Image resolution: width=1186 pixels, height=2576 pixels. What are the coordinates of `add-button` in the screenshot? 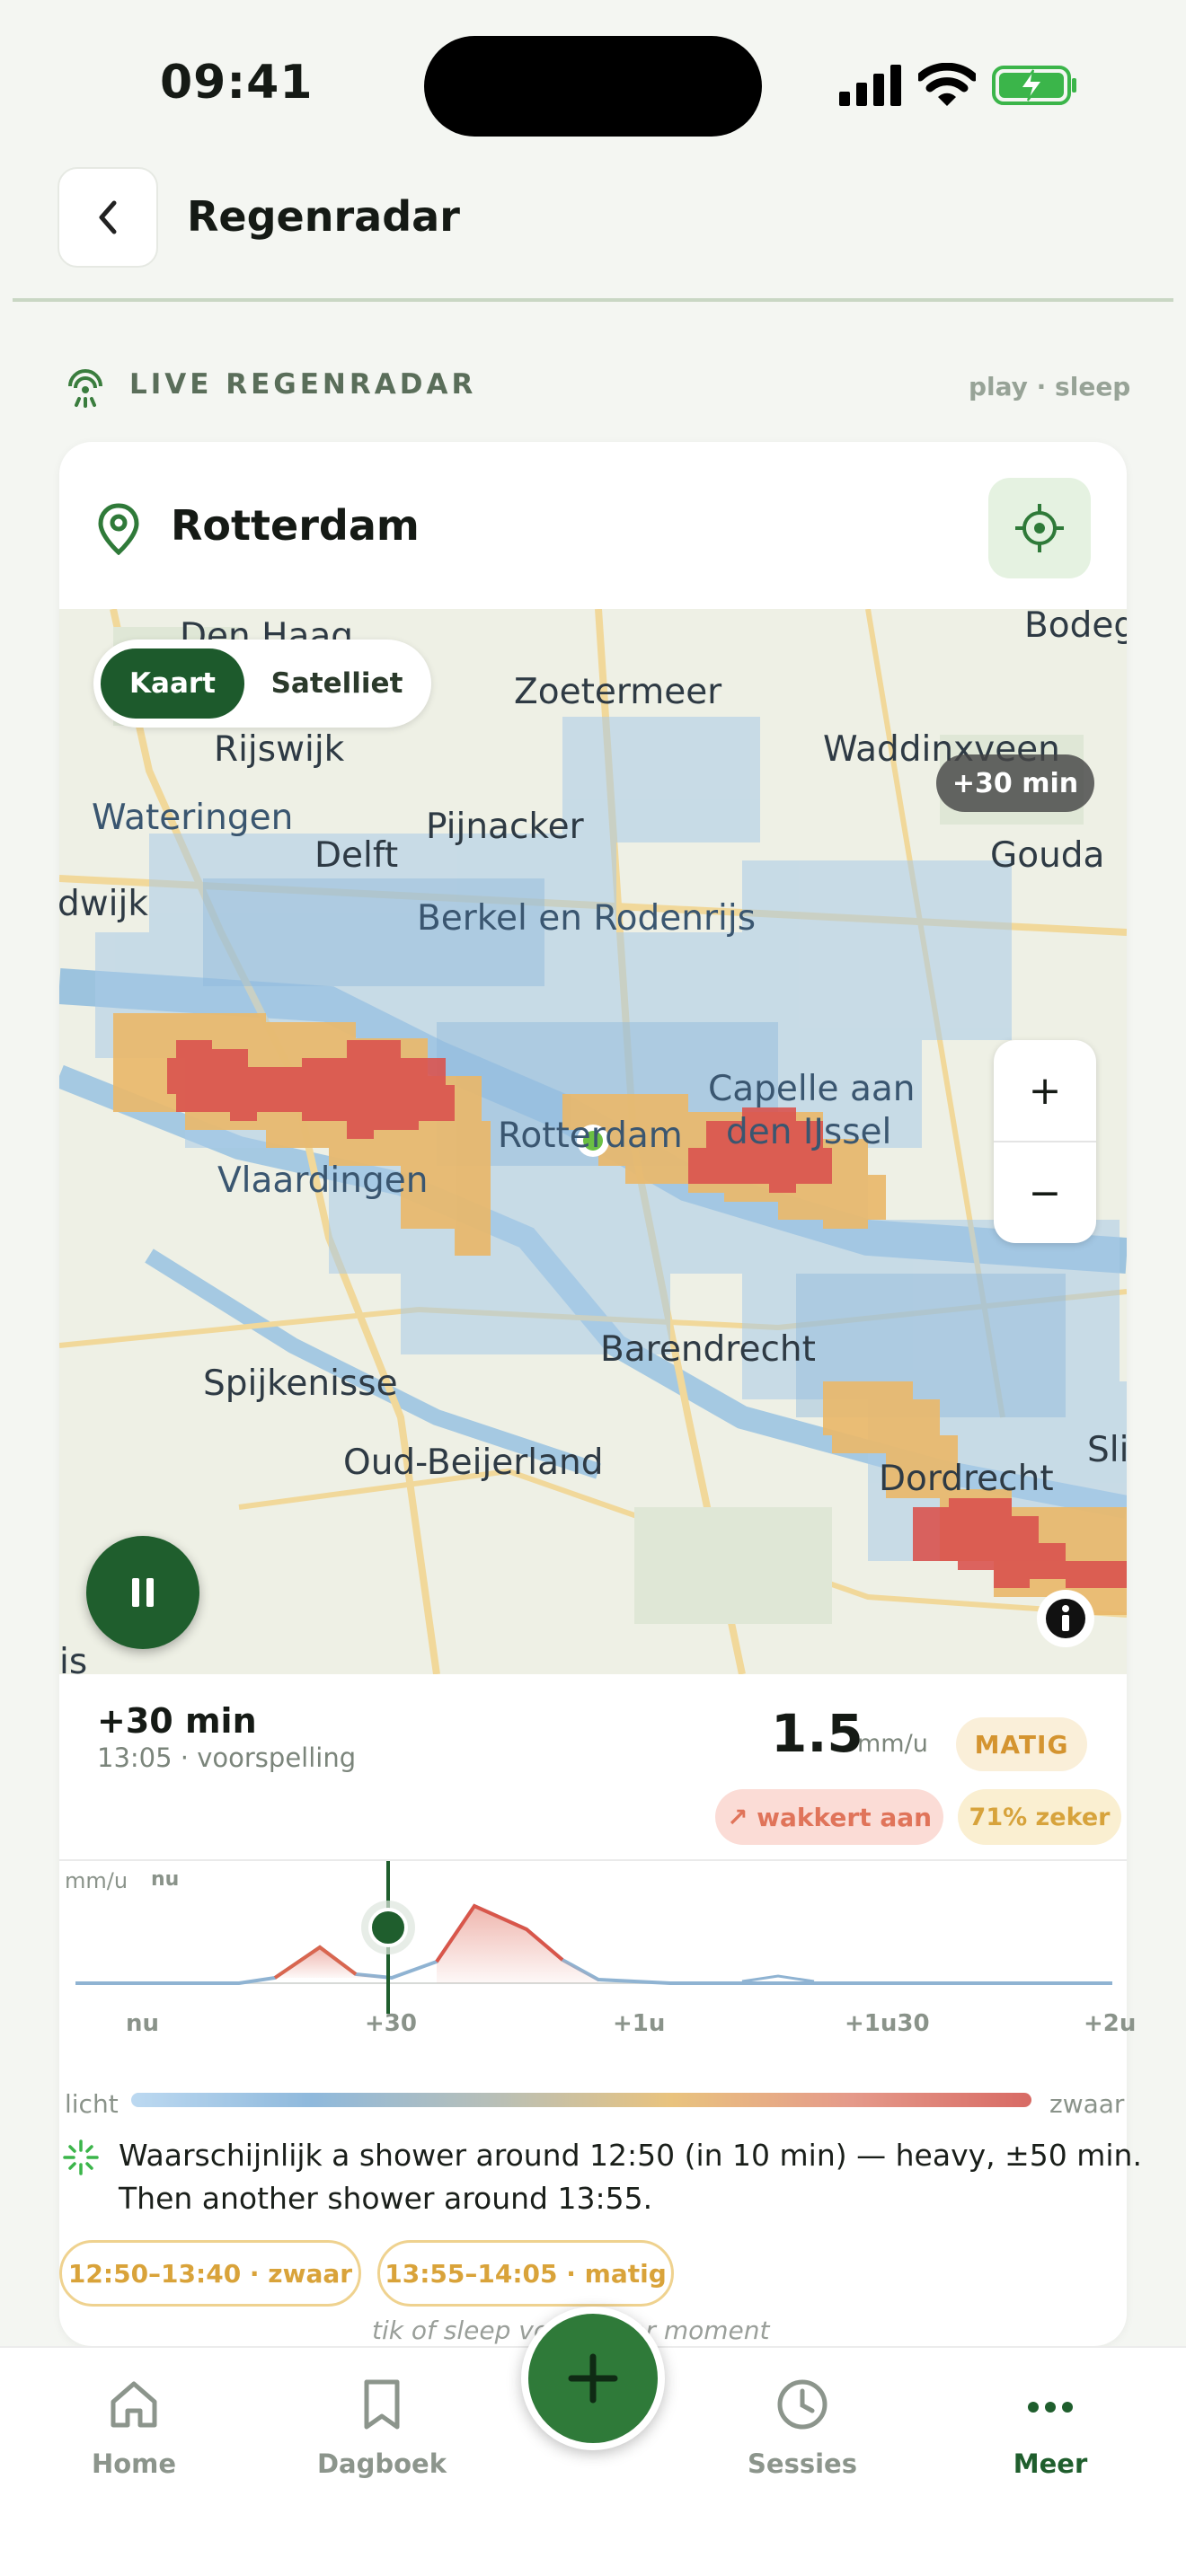 It's located at (593, 2378).